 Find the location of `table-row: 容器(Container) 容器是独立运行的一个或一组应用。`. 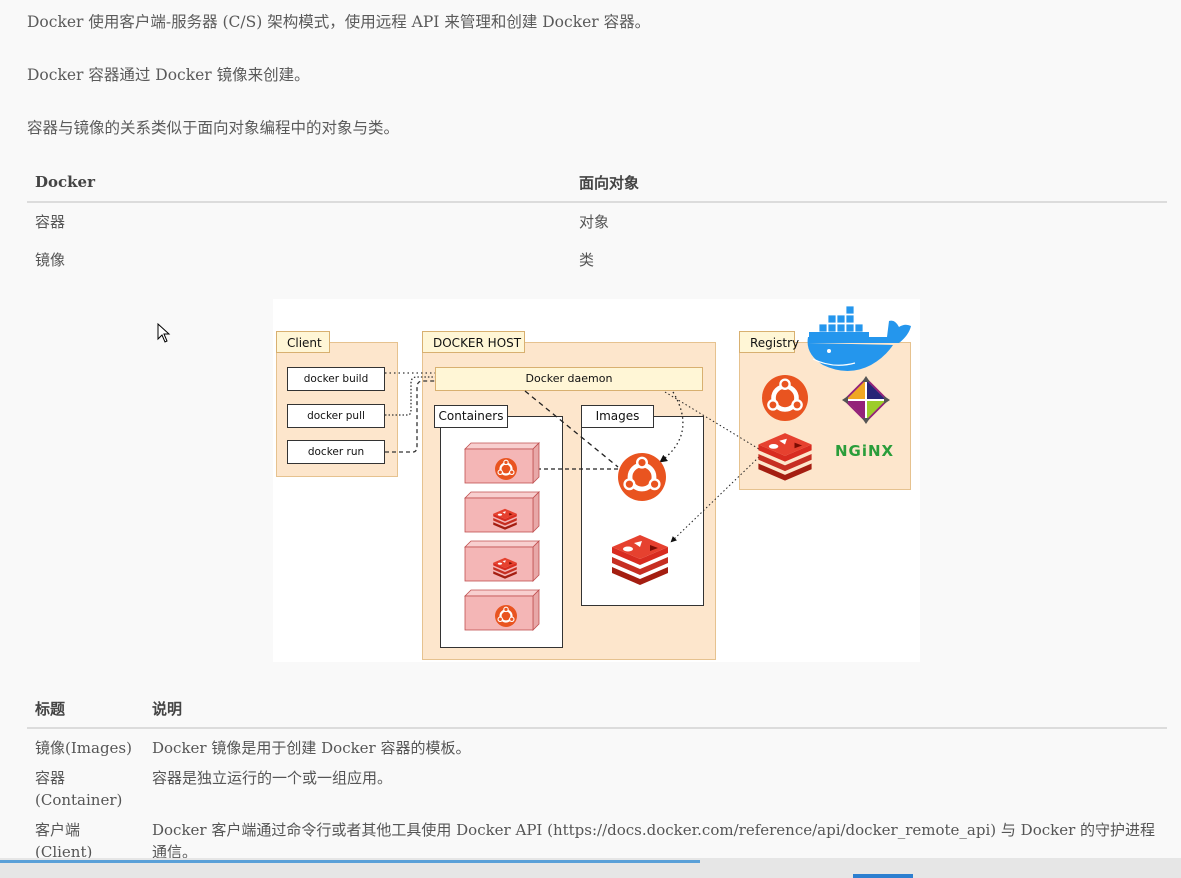

table-row: 容器(Container) 容器是独立运行的一个或一组应用。 is located at coordinates (597, 785).